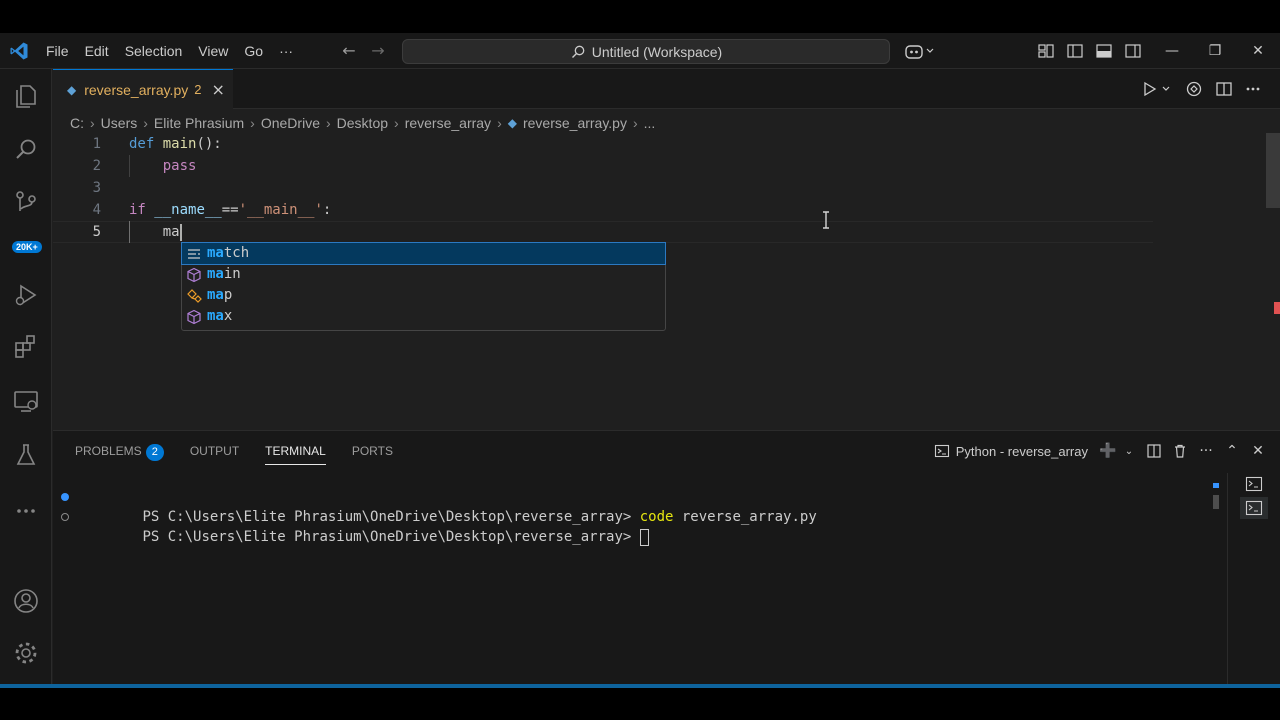 The height and width of the screenshot is (720, 1280). Describe the element at coordinates (423, 253) in the screenshot. I see `suggestion-match: match` at that location.